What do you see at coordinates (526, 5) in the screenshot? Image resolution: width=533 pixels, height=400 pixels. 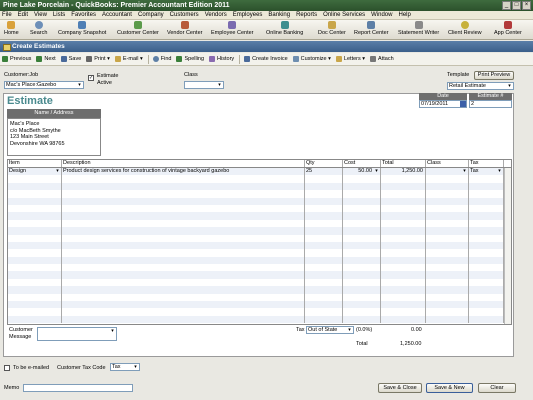 I see `close-button: ×` at bounding box center [526, 5].